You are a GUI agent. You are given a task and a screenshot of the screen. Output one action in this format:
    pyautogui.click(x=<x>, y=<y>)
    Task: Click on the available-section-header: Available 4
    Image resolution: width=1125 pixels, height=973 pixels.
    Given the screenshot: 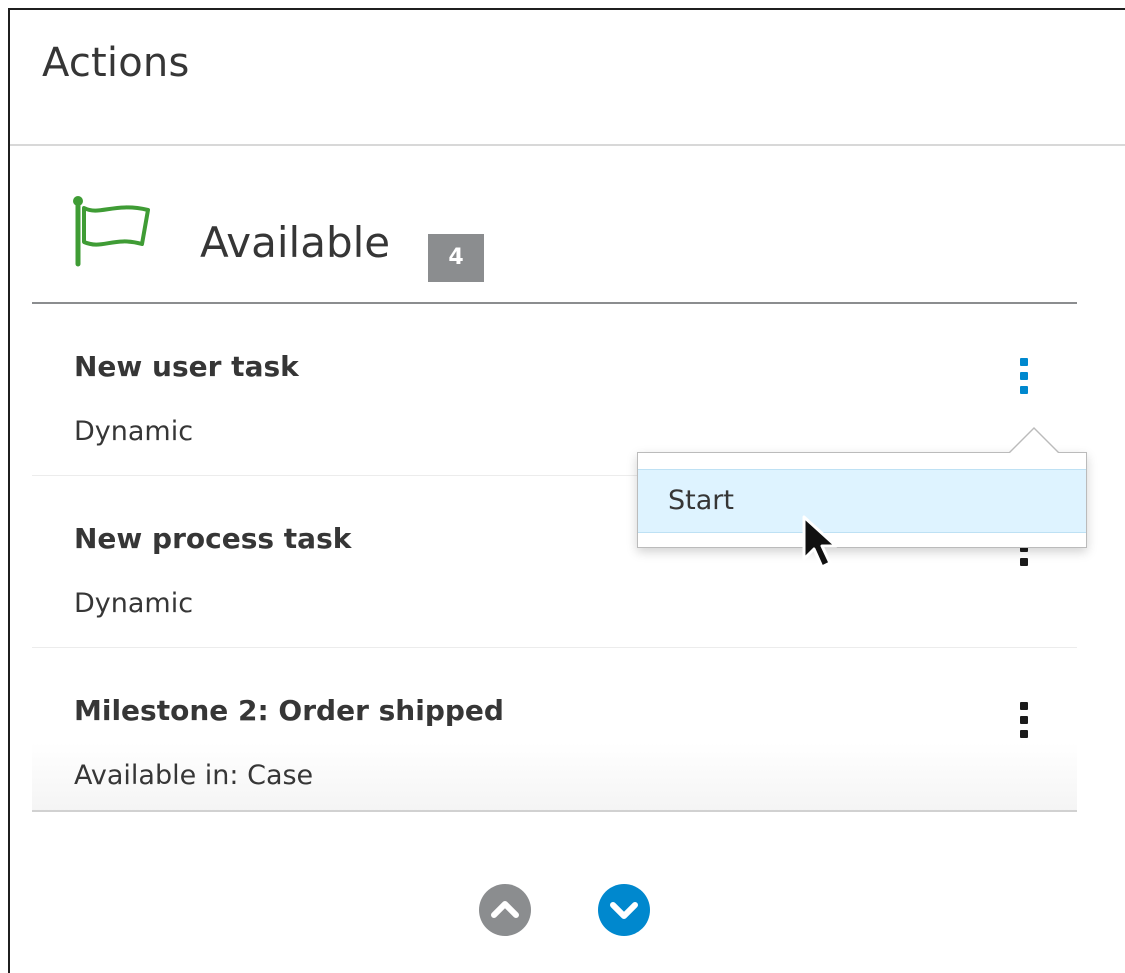 What is the action you would take?
    pyautogui.click(x=554, y=237)
    